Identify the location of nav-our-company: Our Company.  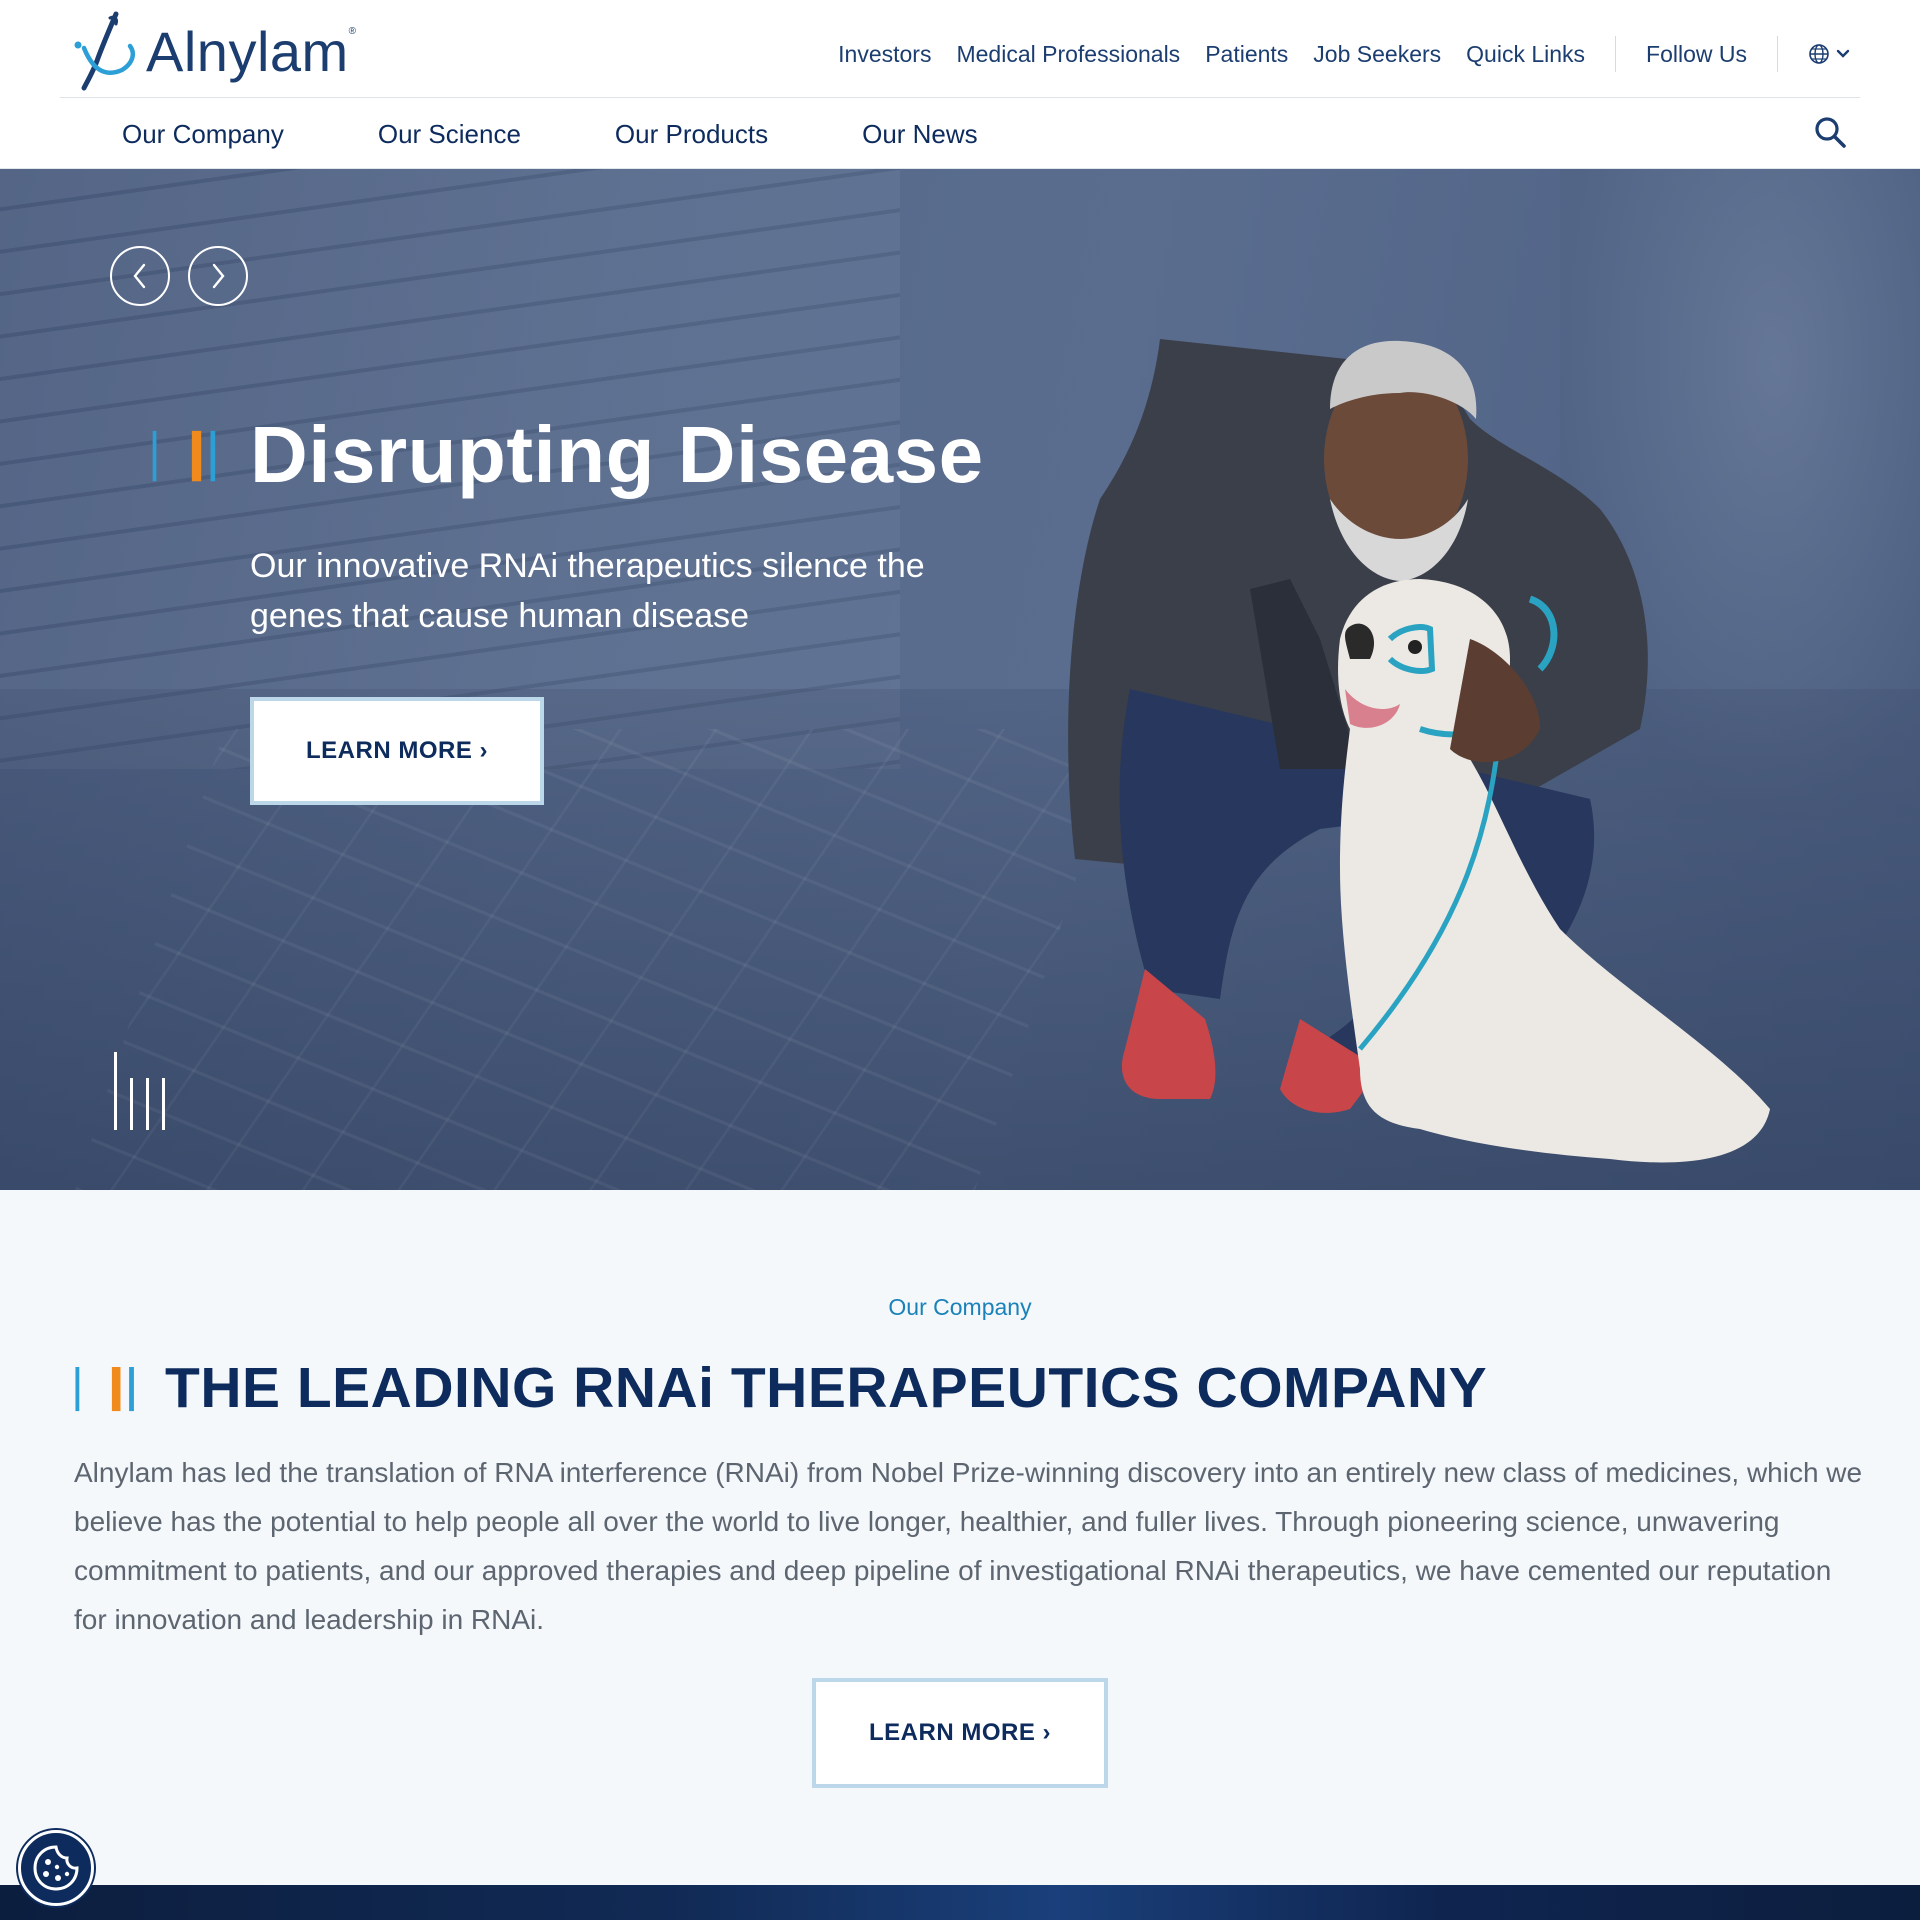
(203, 134).